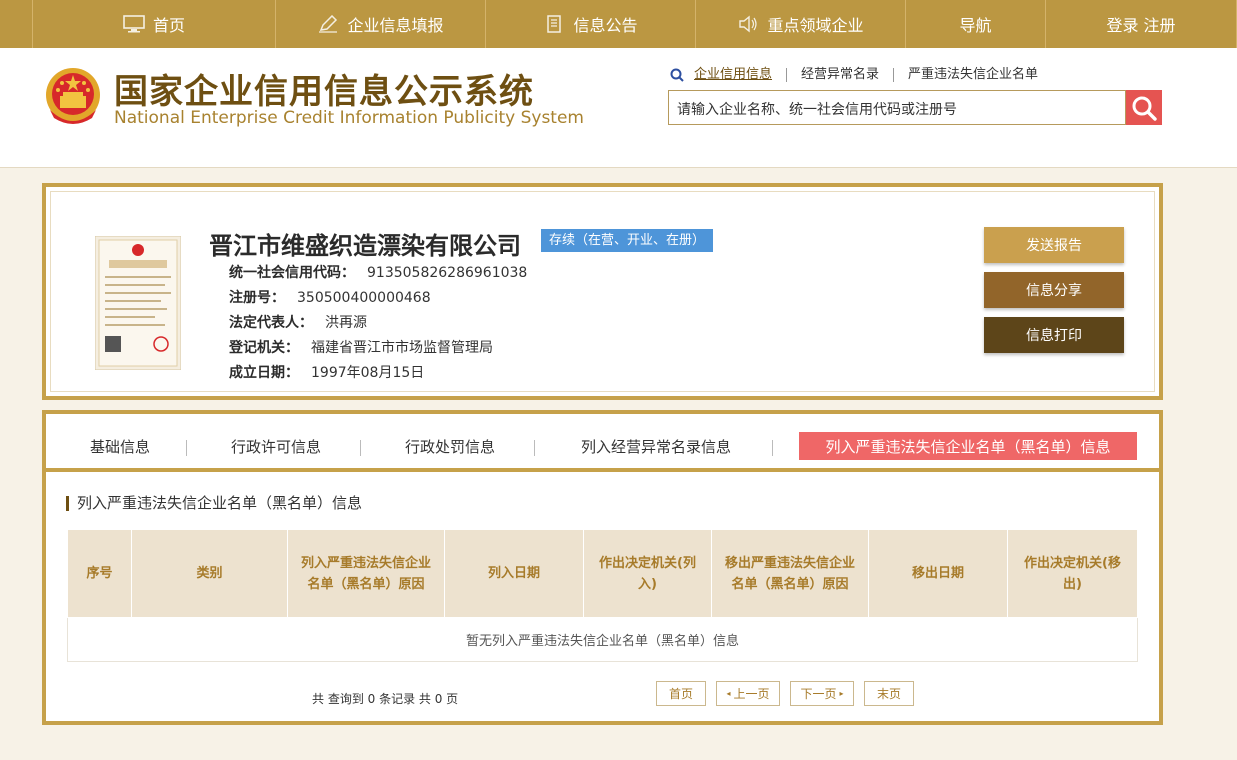 Image resolution: width=1237 pixels, height=760 pixels. Describe the element at coordinates (447, 273) in the screenshot. I see `credit-code-value: 913505826286961038` at that location.